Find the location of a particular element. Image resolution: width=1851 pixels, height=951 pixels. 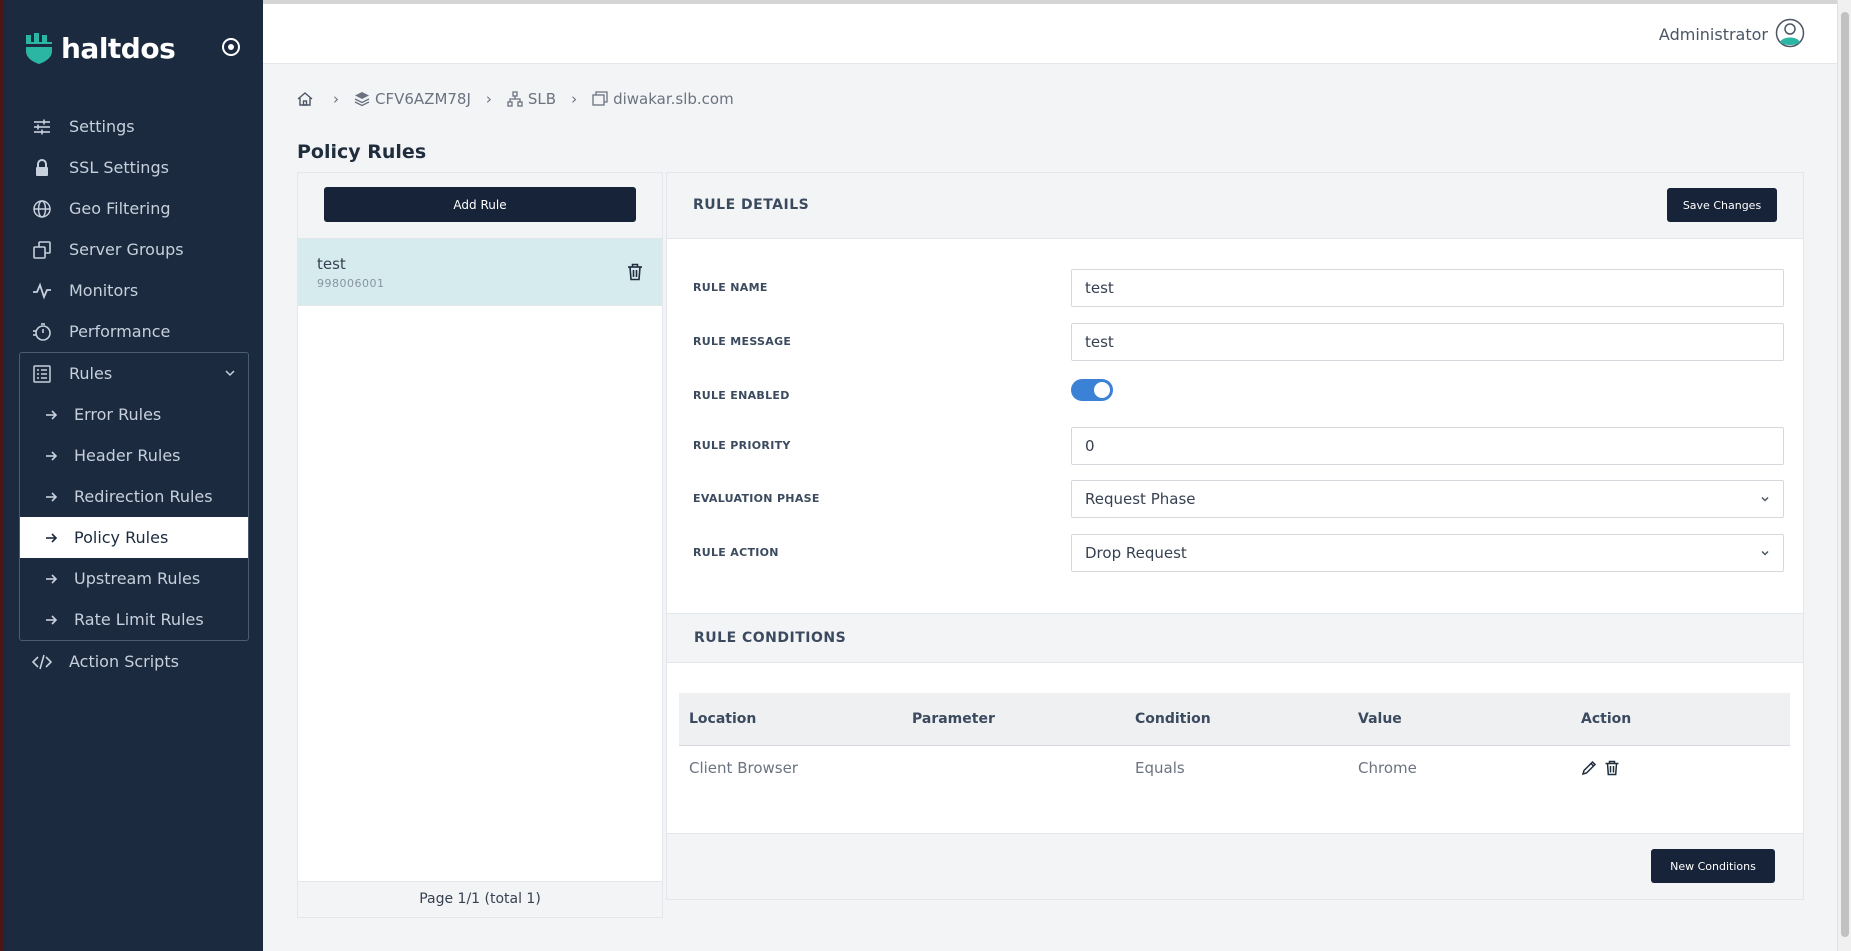

cell-condition: Equals is located at coordinates (1160, 767).